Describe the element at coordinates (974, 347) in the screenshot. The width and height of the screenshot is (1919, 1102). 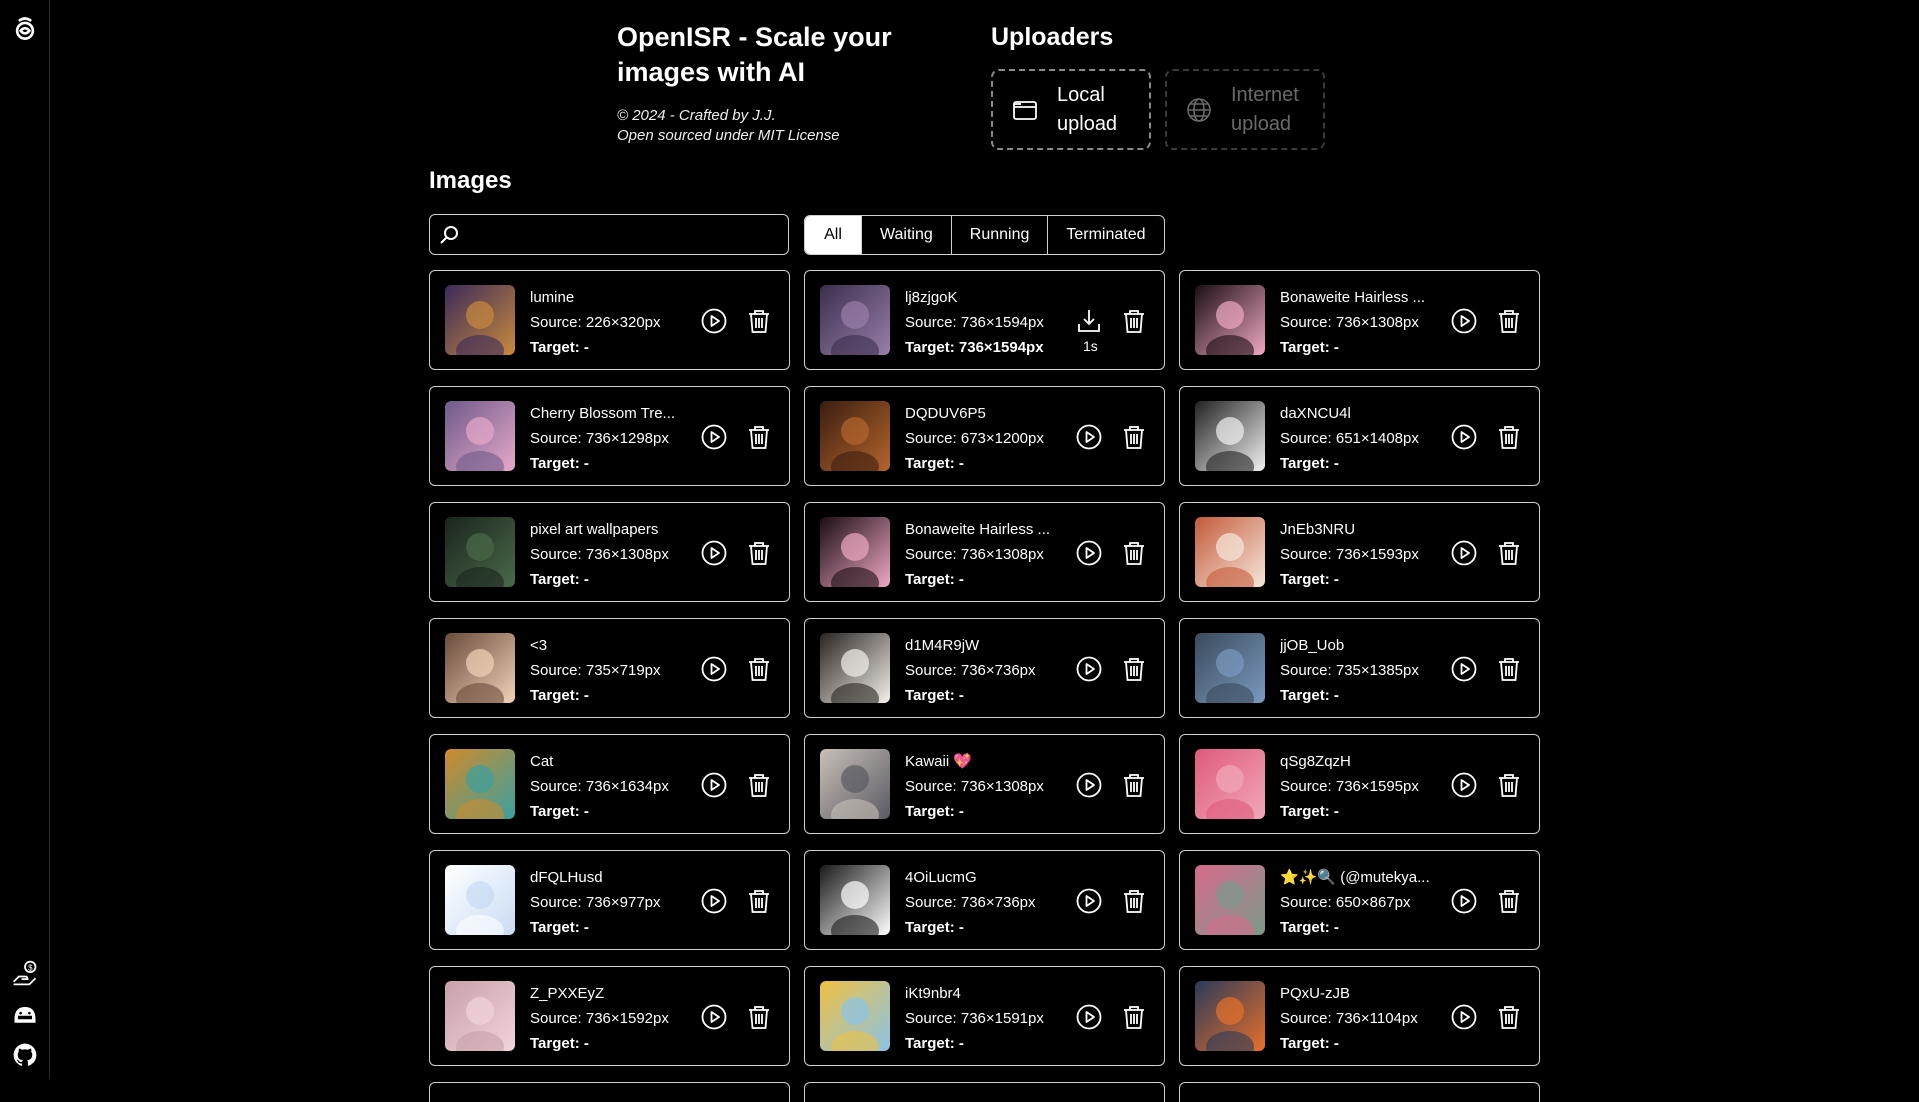
I see `image-target-size: Target: 736×1594px` at that location.